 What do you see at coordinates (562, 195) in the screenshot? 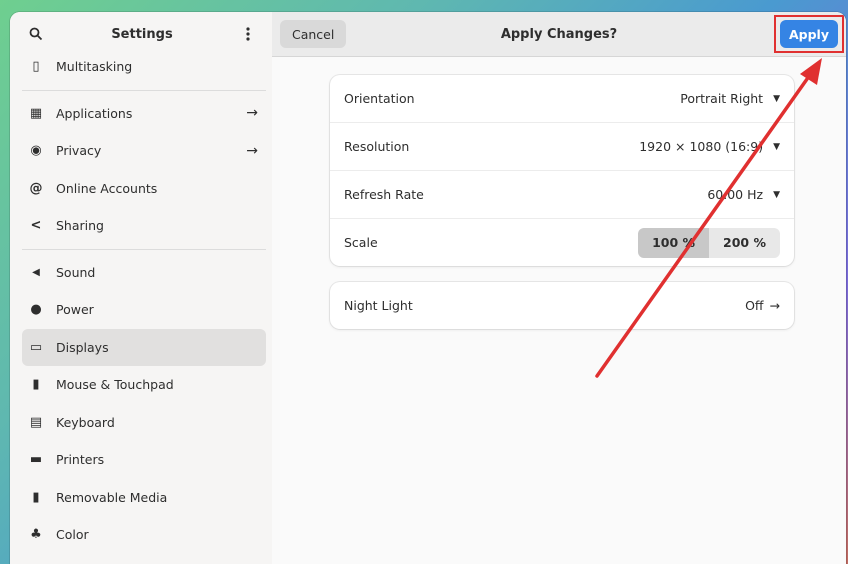
I see `refresh-rate-row: Refresh Rate 60.00 Hz ▼` at bounding box center [562, 195].